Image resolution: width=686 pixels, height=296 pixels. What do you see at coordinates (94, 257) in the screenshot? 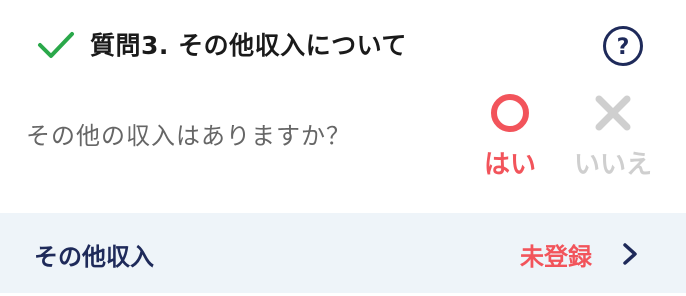
I see `other-income-label: その他収入` at bounding box center [94, 257].